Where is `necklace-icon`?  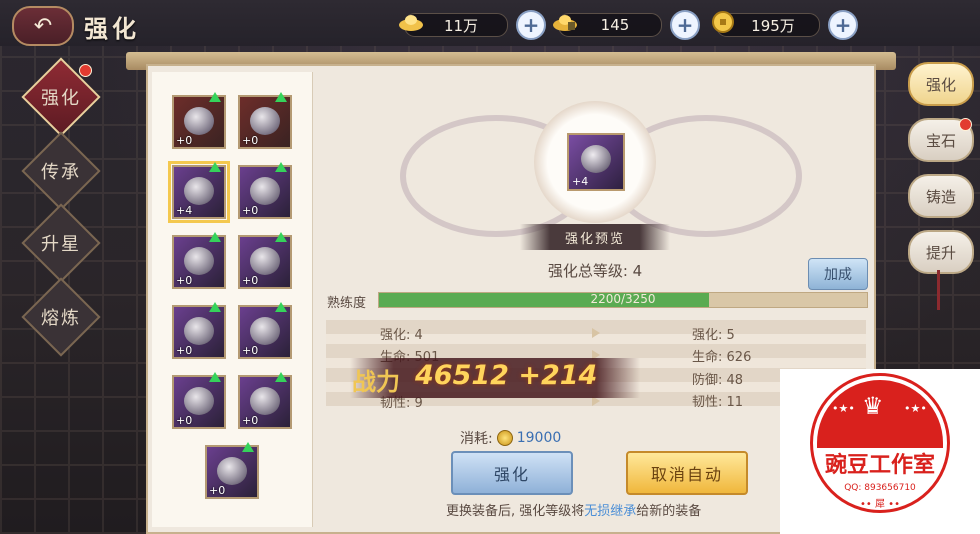 necklace-icon is located at coordinates (265, 191).